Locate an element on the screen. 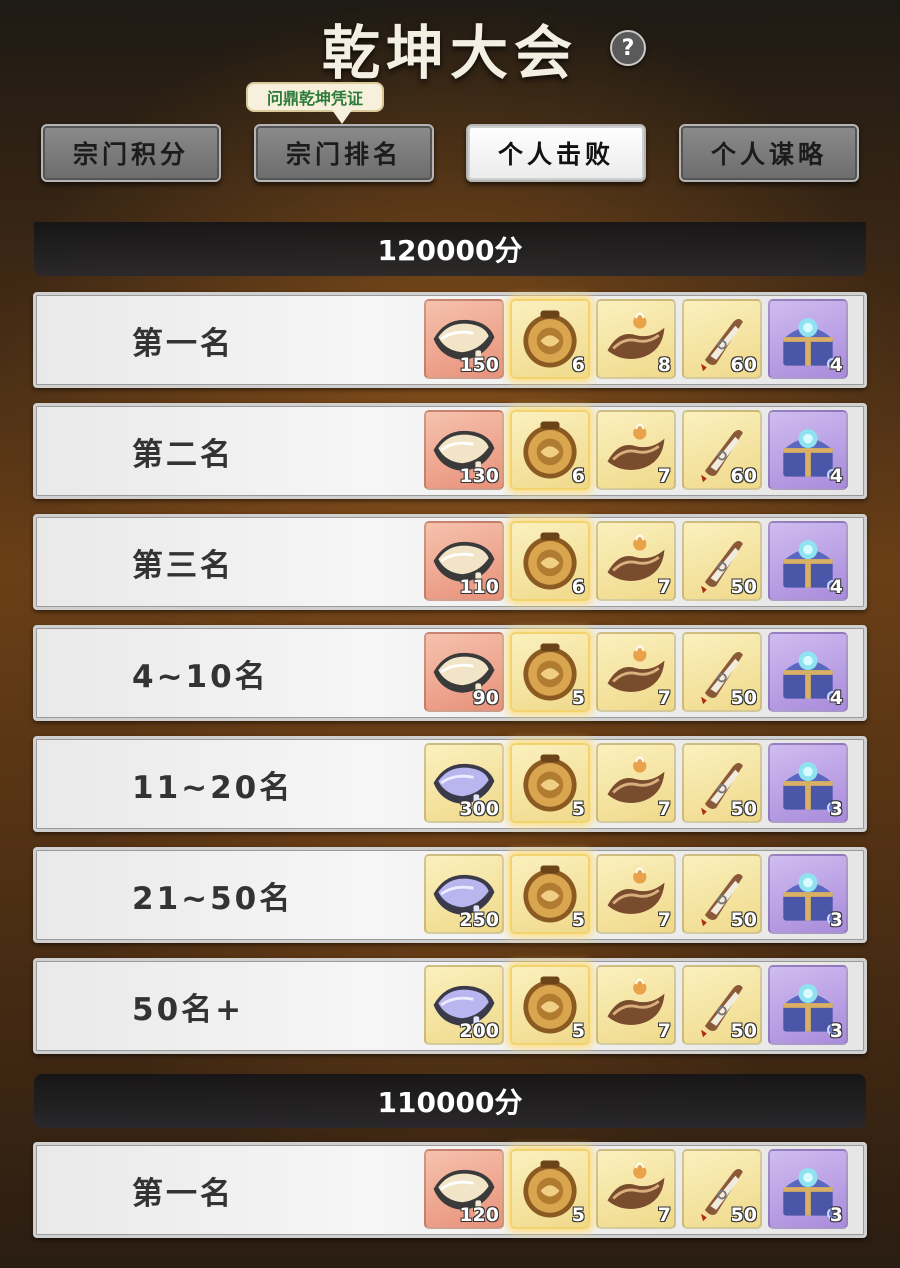 The image size is (900, 1268). rank-label: 11~20名 is located at coordinates (213, 787).